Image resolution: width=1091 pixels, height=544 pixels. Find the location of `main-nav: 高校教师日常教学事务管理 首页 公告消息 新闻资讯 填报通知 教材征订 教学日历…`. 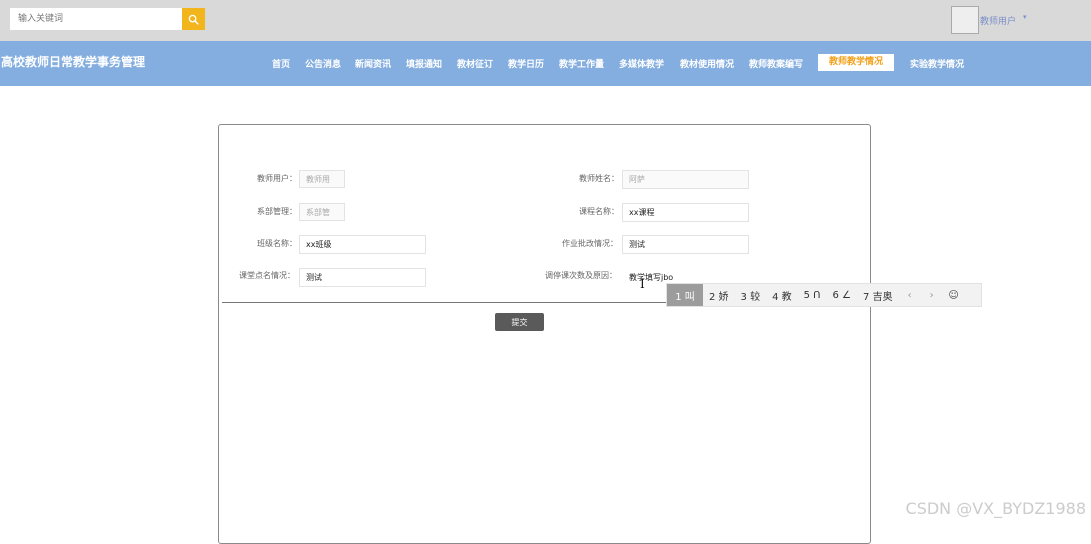

main-nav: 高校教师日常教学事务管理 首页 公告消息 新闻资讯 填报通知 教材征订 教学日历… is located at coordinates (545, 63).